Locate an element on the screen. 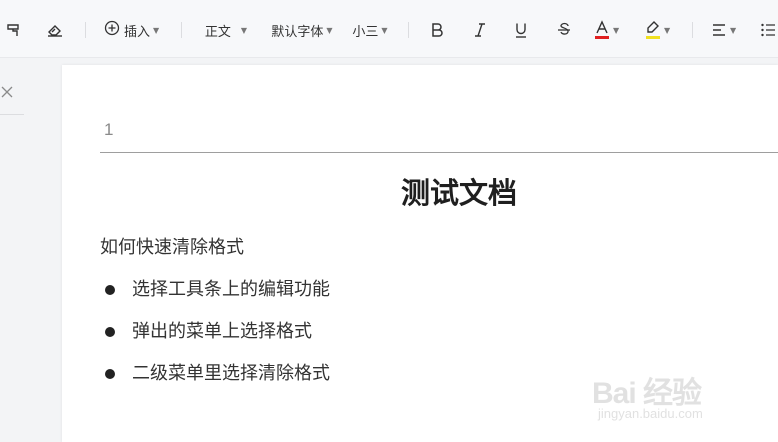 The height and width of the screenshot is (442, 778). insert-menu-button: 插入 ▼ is located at coordinates (135, 30).